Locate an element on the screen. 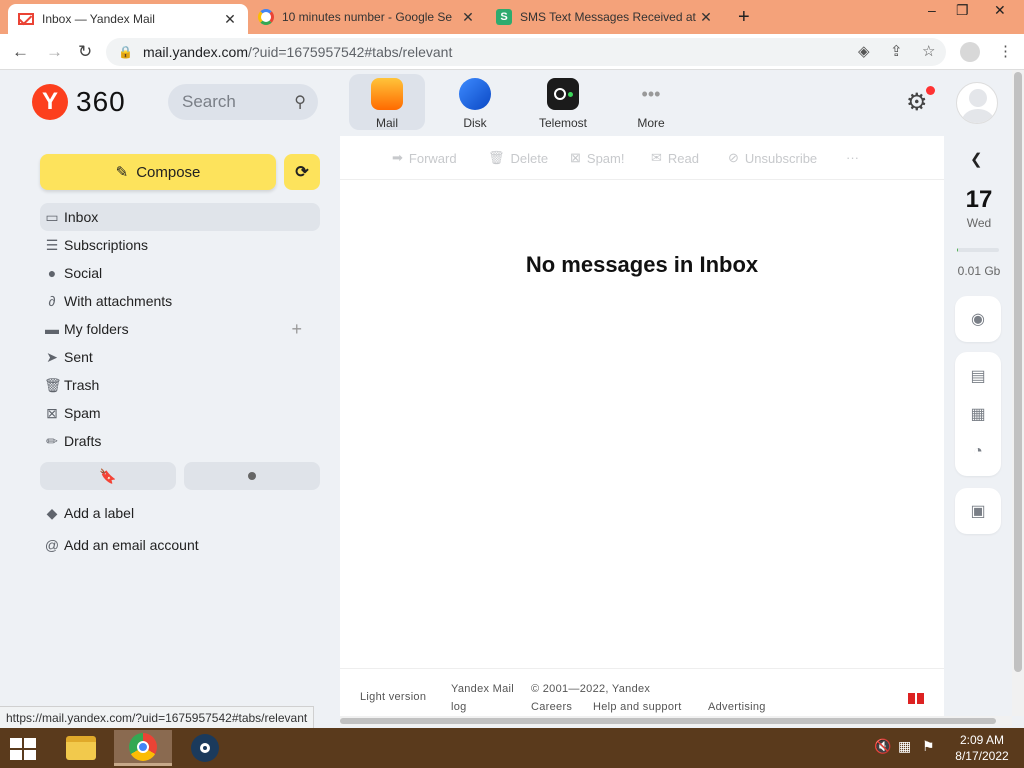 The height and width of the screenshot is (768, 1024). service-disk: Disk is located at coordinates (475, 102).